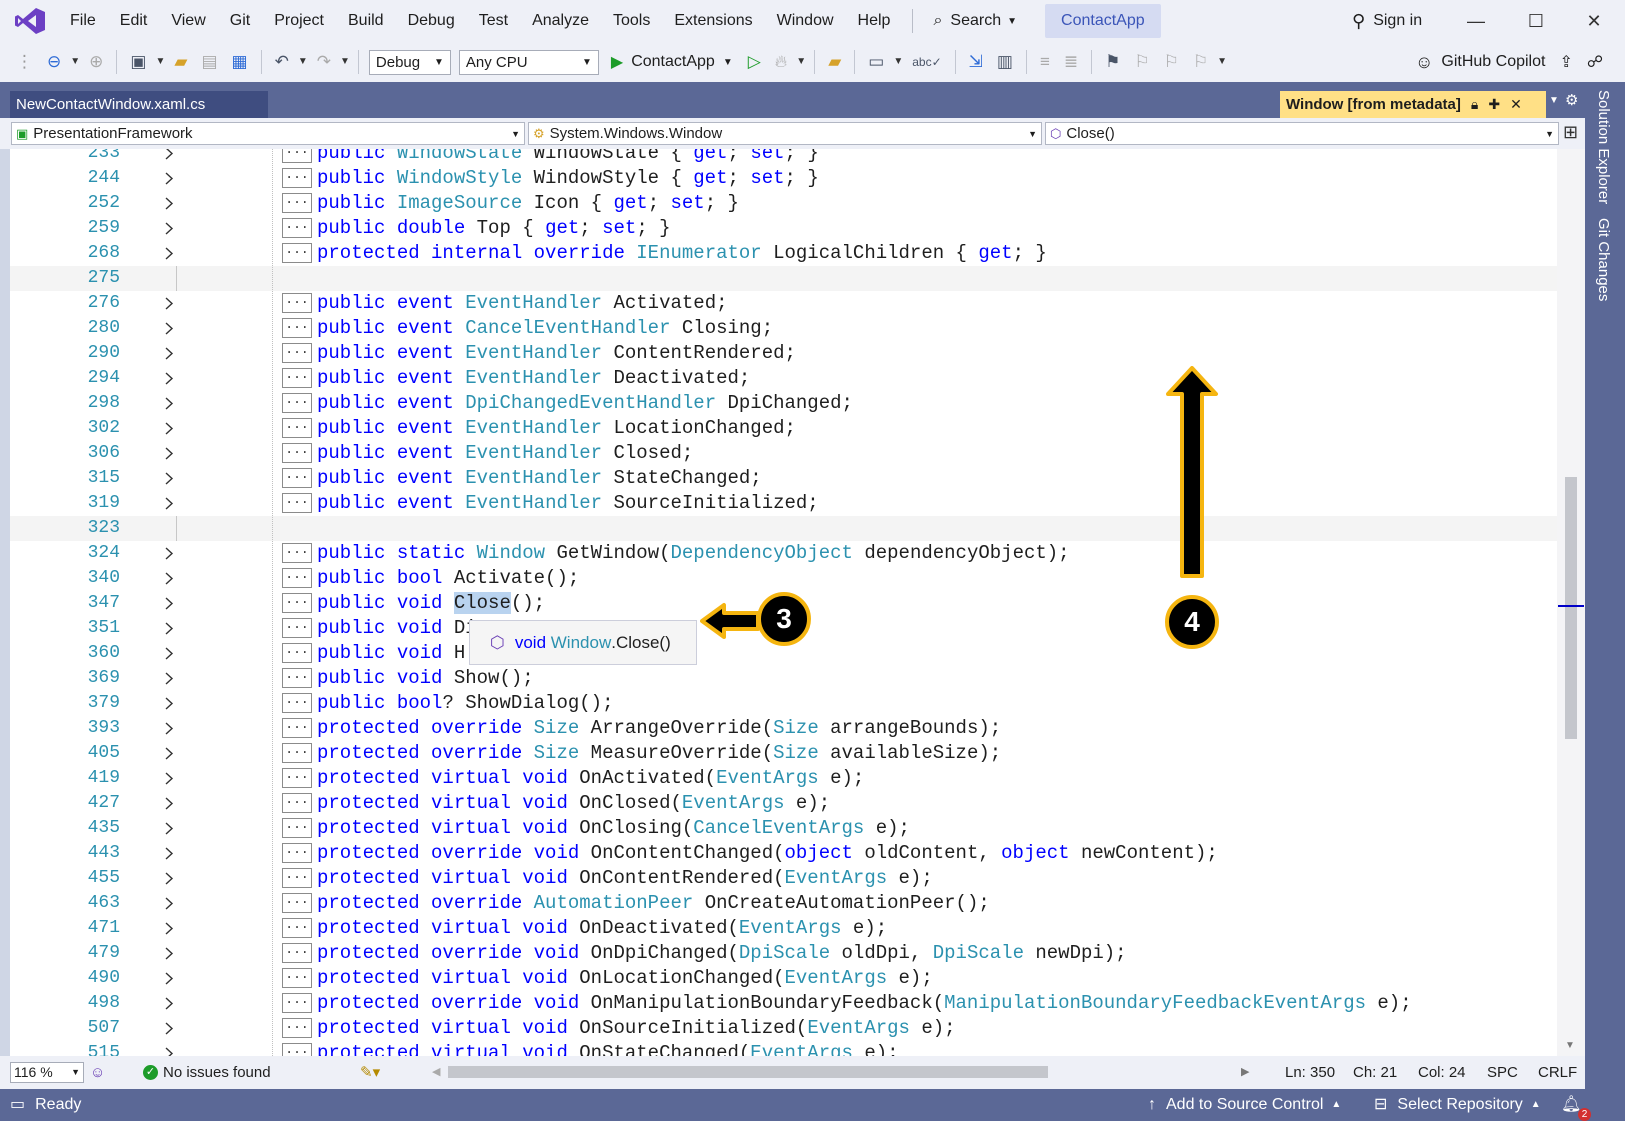 The width and height of the screenshot is (1625, 1121). Describe the element at coordinates (494, 228) in the screenshot. I see `code-text: public double Top { get; set; }` at that location.